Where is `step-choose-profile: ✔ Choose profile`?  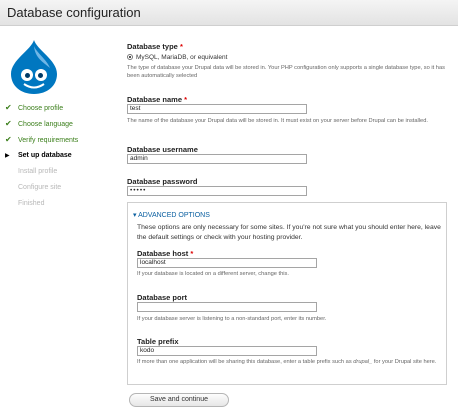 step-choose-profile: ✔ Choose profile is located at coordinates (41, 108).